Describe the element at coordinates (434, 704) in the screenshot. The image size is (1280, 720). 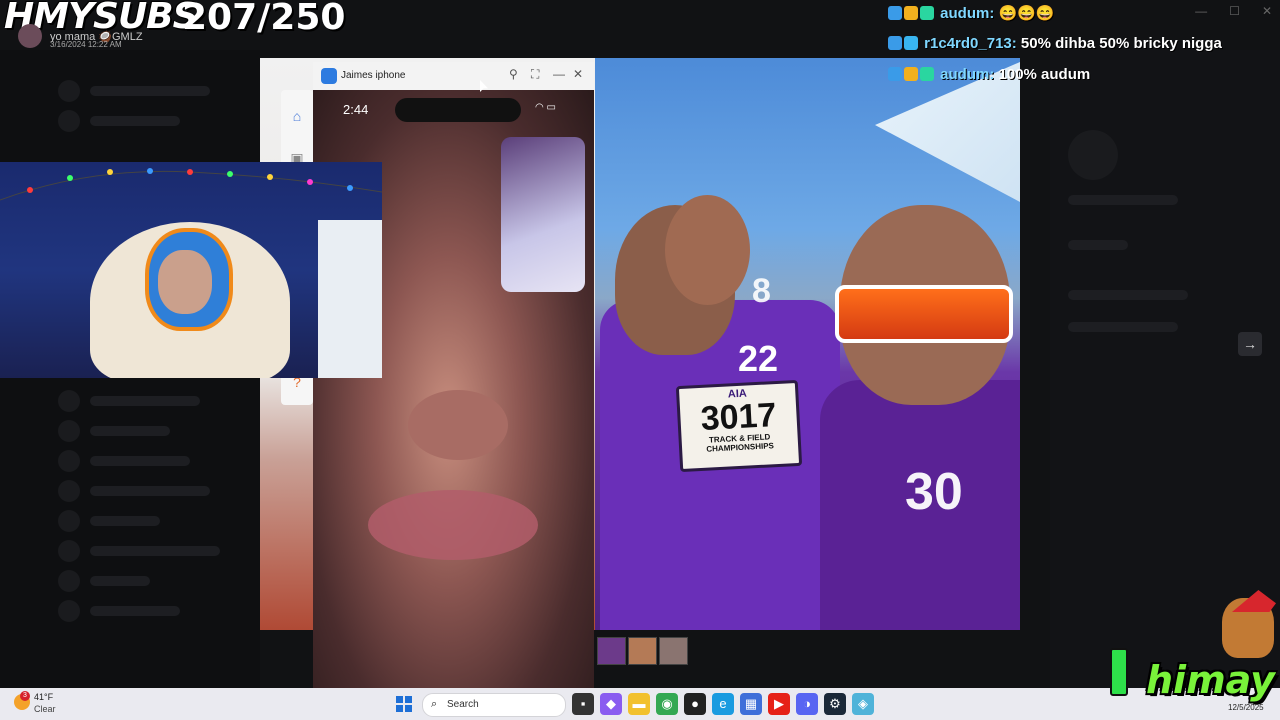
I see `search-icon: ⌕` at that location.